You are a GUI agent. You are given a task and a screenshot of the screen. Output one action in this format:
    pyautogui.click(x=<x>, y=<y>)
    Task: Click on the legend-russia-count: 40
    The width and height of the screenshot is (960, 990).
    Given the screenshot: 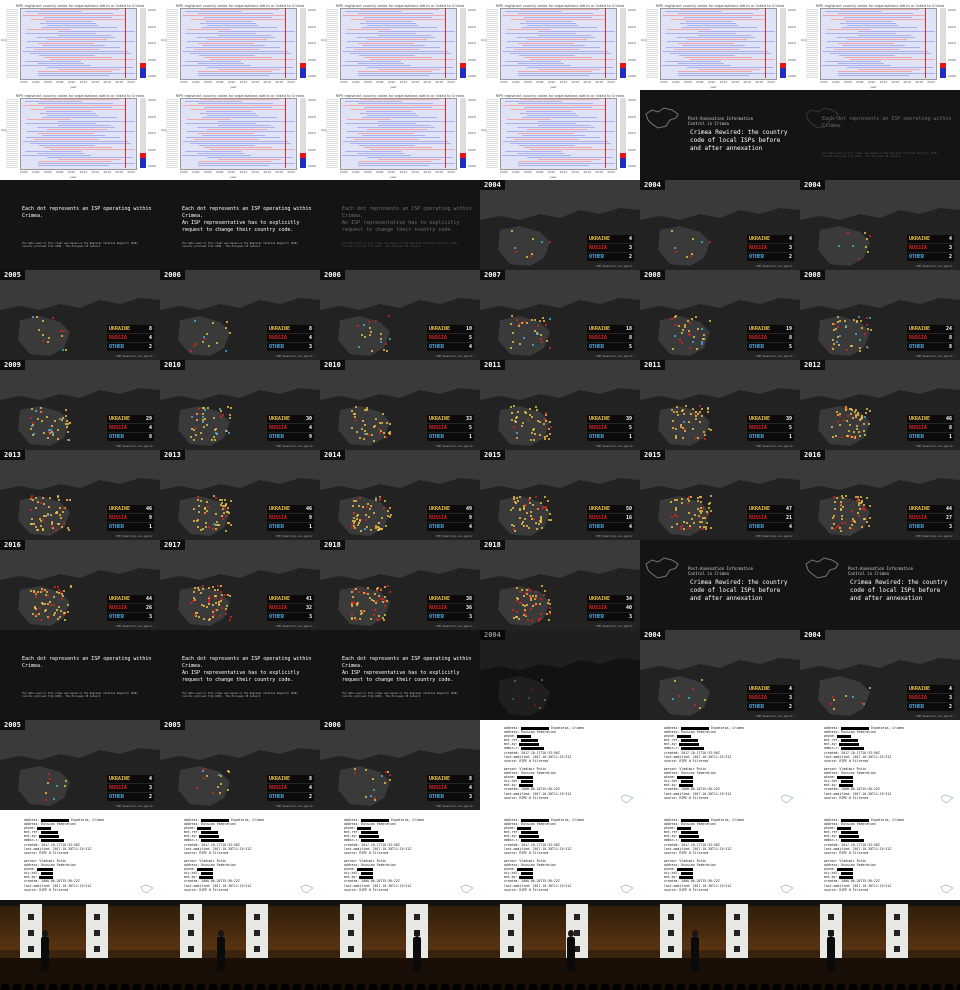 What is the action you would take?
    pyautogui.click(x=628, y=608)
    